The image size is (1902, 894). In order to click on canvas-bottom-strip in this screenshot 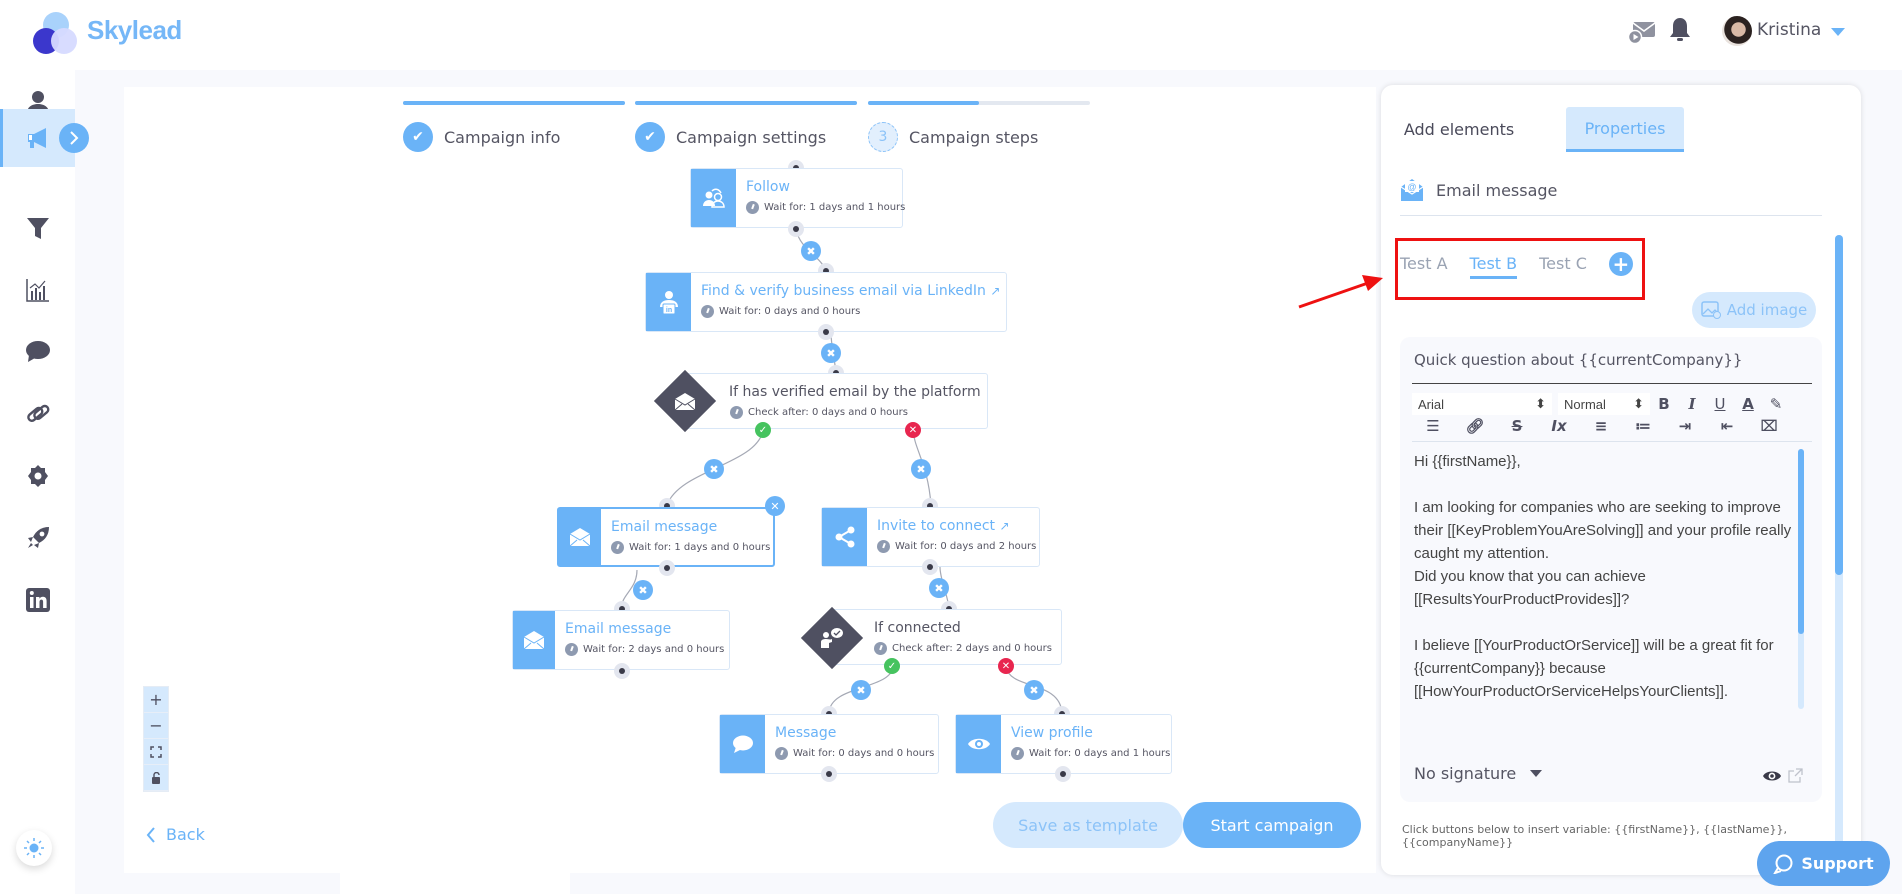, I will do `click(455, 883)`.